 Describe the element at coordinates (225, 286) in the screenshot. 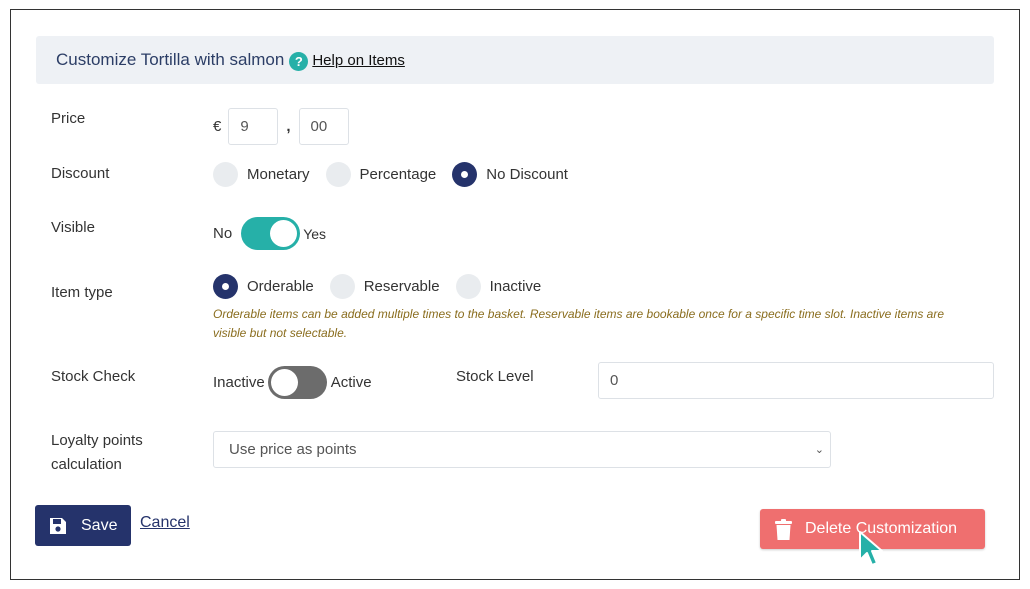

I see `item-type-orderable-radio` at that location.